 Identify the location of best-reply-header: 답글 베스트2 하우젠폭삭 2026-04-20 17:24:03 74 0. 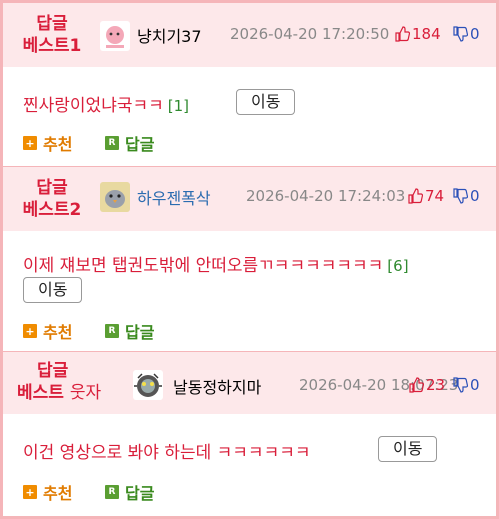
(249, 199).